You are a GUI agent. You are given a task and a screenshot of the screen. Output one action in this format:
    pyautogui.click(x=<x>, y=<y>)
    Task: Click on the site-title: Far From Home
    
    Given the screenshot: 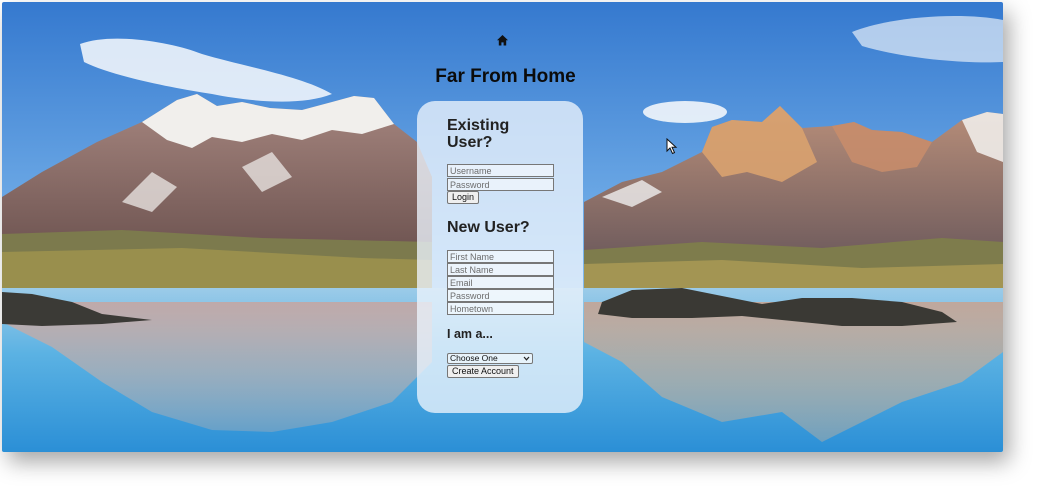 What is the action you would take?
    pyautogui.click(x=505, y=76)
    